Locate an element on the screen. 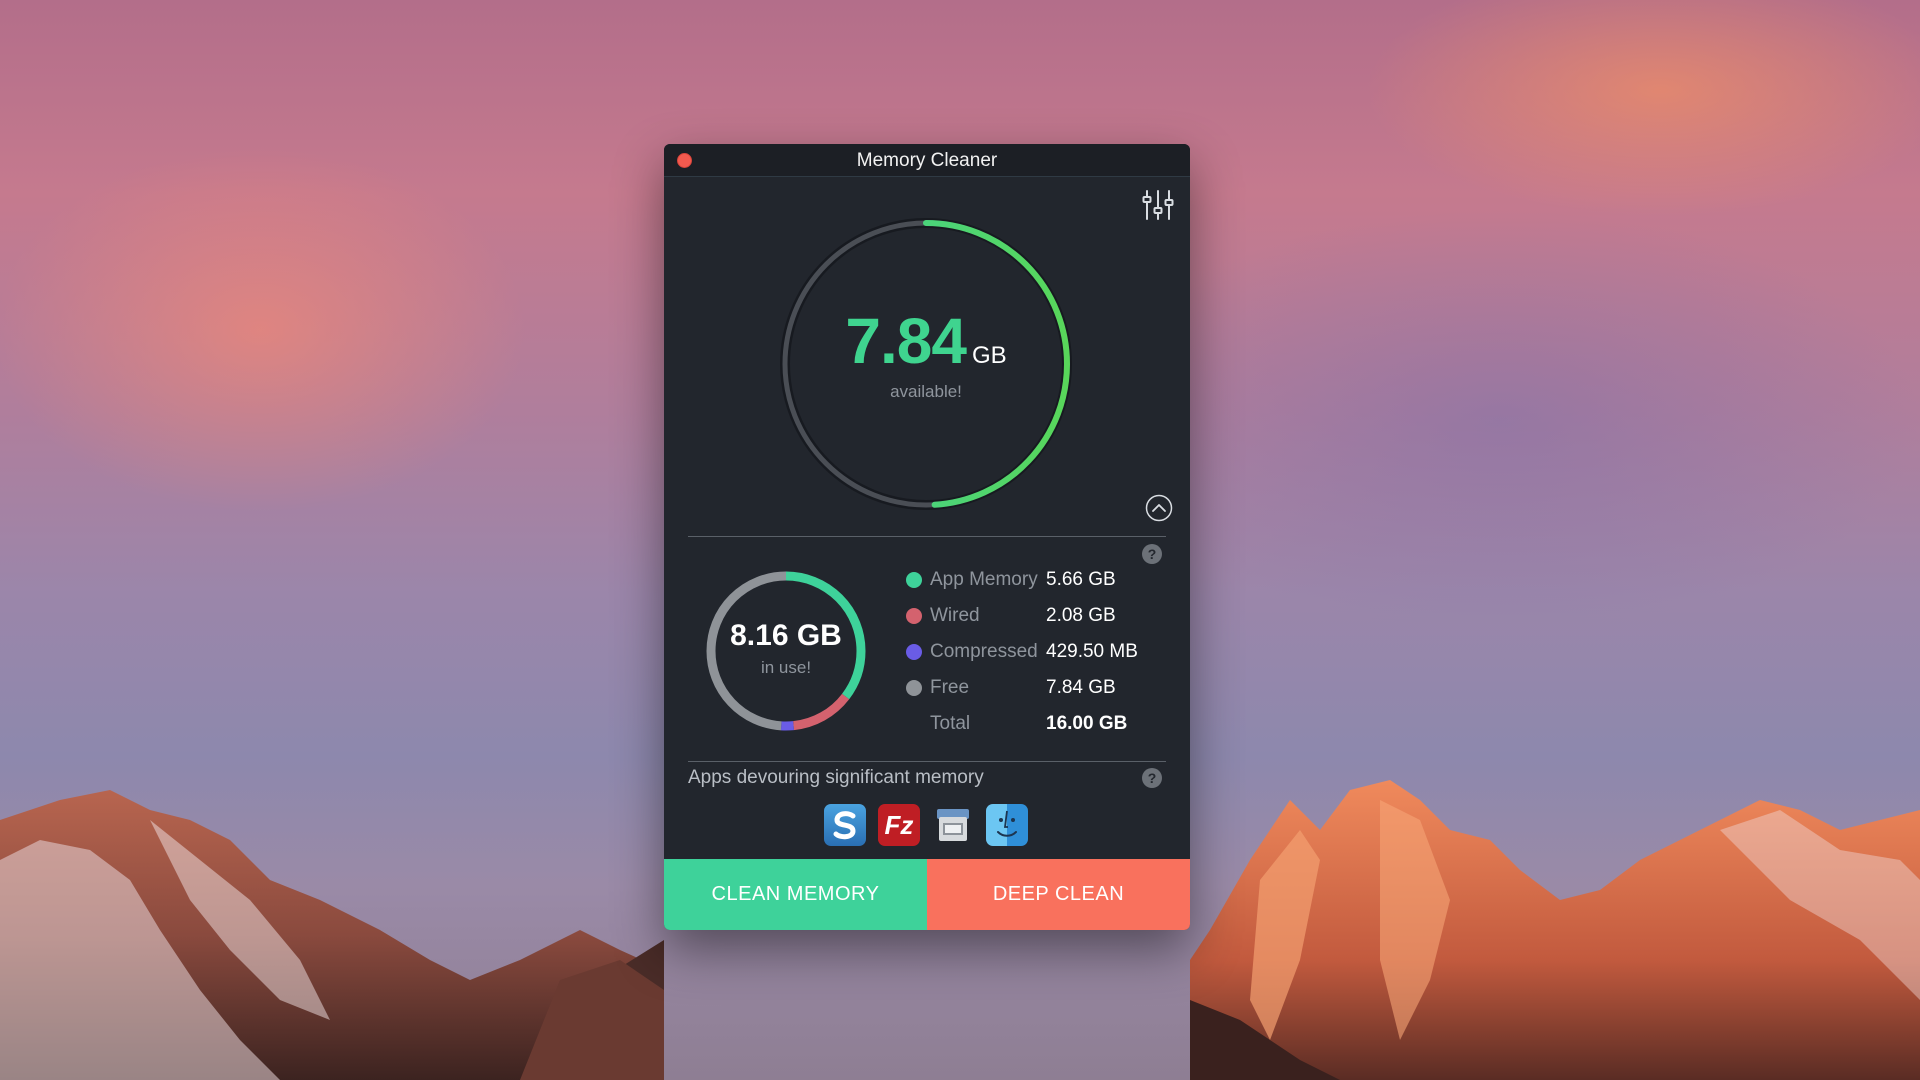  legend-value: 2.08 GB is located at coordinates (1081, 615).